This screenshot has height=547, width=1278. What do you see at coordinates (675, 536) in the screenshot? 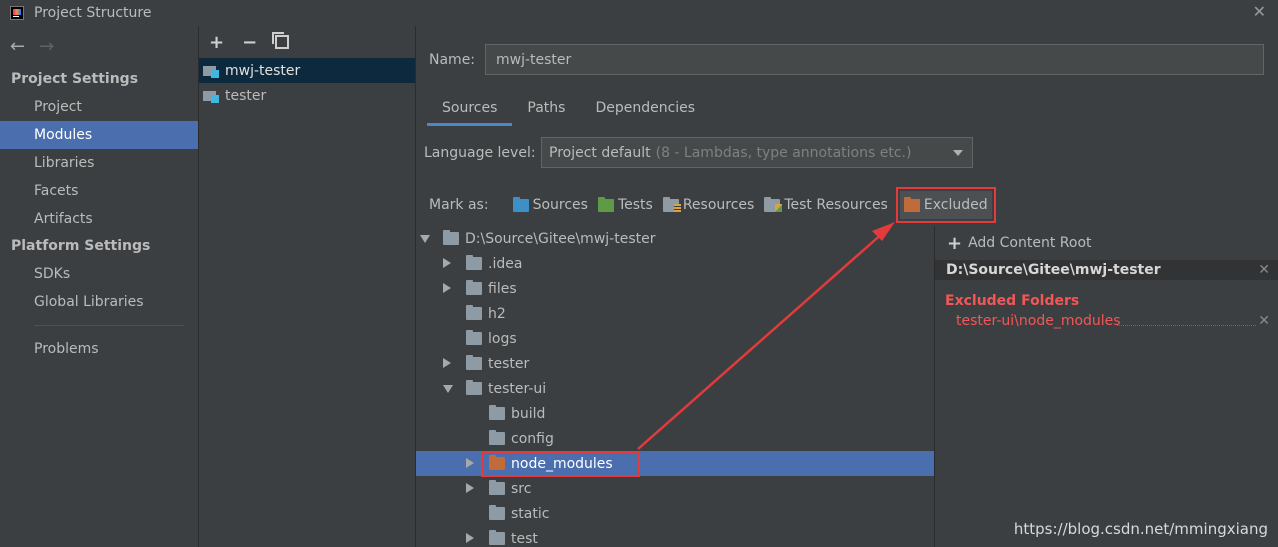
I see `tree-row-test: test` at bounding box center [675, 536].